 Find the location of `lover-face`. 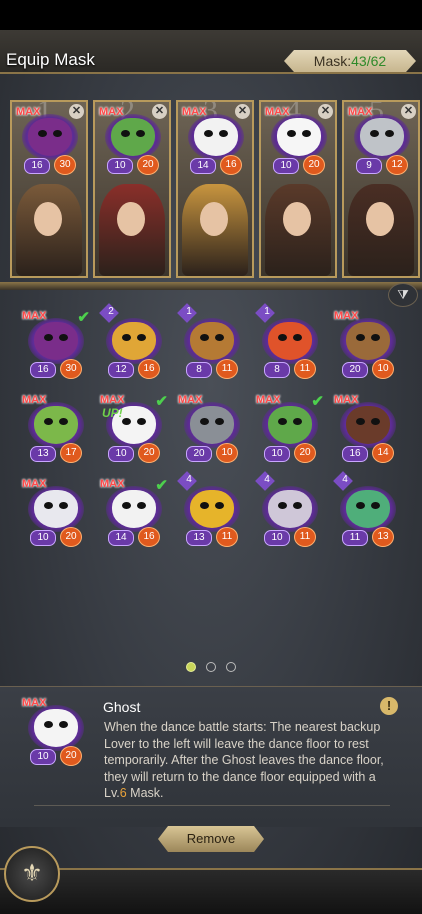

lover-face is located at coordinates (297, 219).